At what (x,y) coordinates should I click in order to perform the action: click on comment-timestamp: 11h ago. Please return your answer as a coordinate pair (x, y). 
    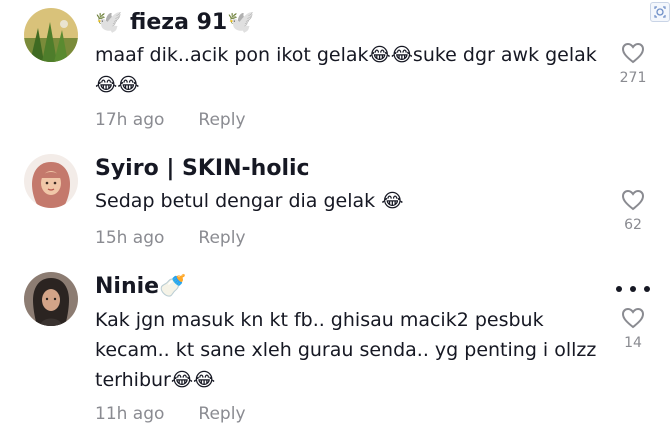
    Looking at the image, I should click on (130, 414).